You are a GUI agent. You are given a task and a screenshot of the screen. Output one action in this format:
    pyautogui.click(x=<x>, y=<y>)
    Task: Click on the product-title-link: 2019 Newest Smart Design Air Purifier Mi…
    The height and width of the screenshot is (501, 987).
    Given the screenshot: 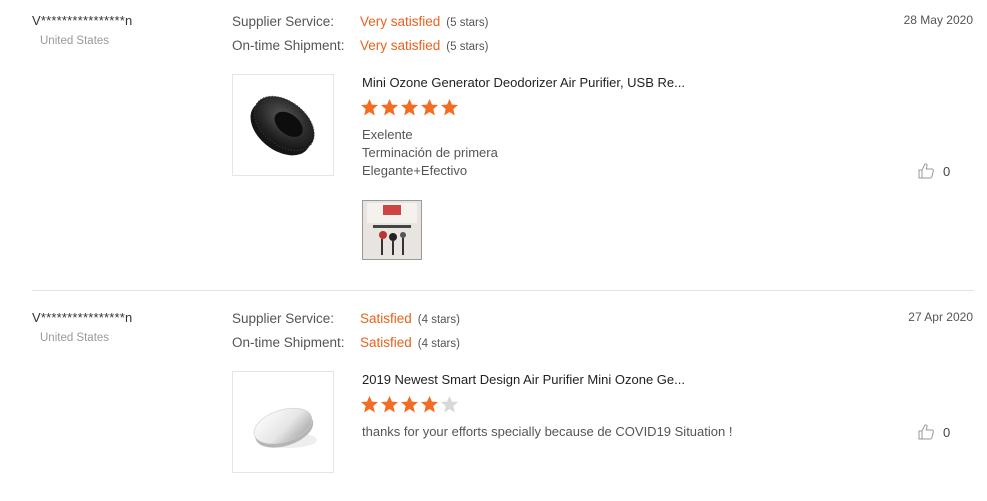 What is the action you would take?
    pyautogui.click(x=523, y=379)
    